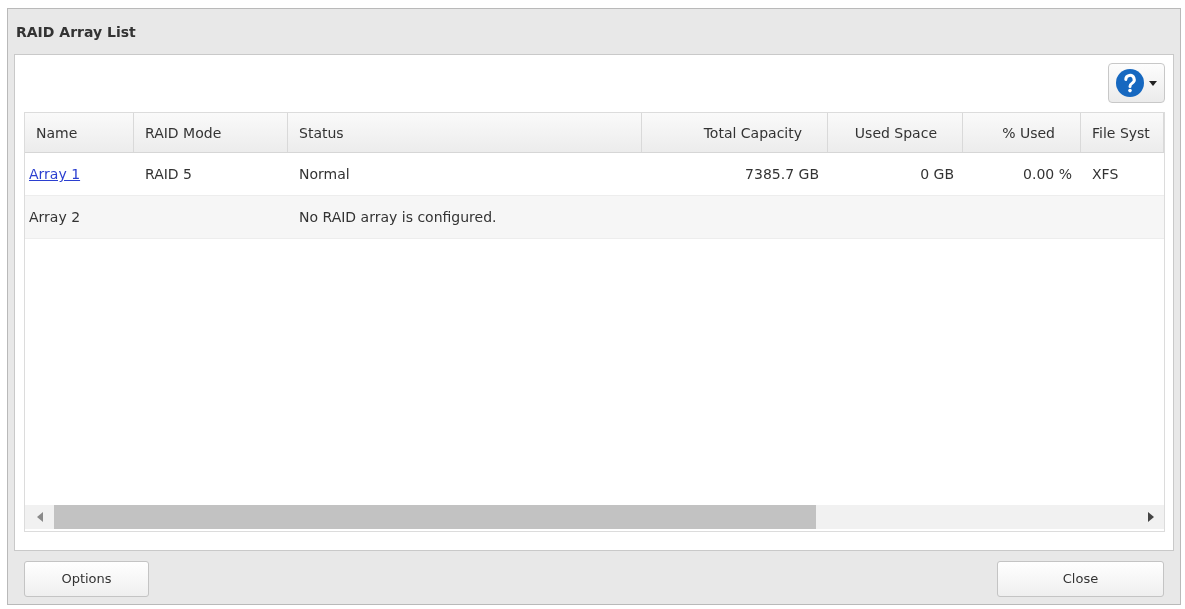 The image size is (1185, 609). Describe the element at coordinates (1105, 174) in the screenshot. I see `table-cell: XFS` at that location.